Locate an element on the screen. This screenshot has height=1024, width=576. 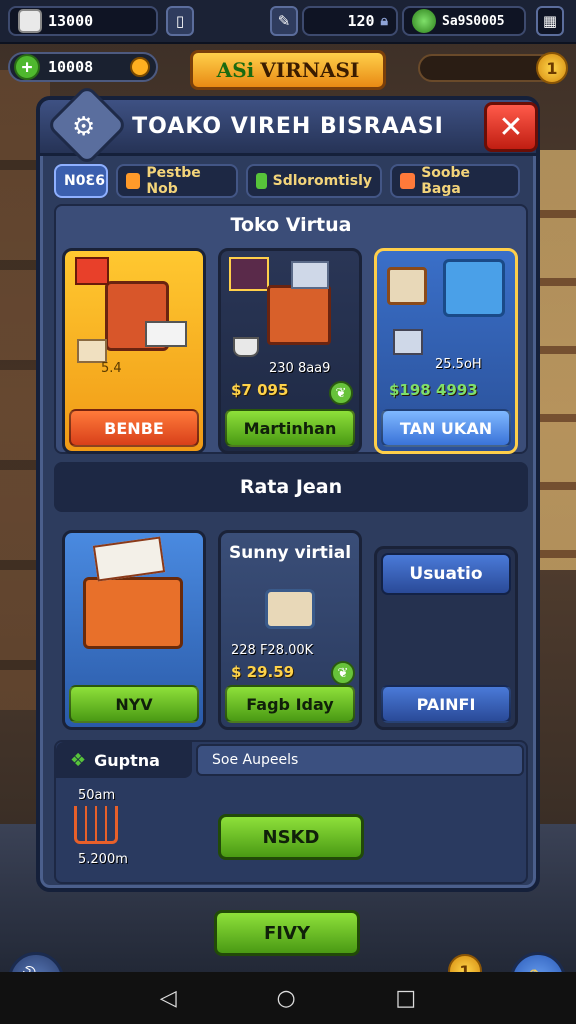
card-6-title: Usuatio is located at coordinates (446, 574).